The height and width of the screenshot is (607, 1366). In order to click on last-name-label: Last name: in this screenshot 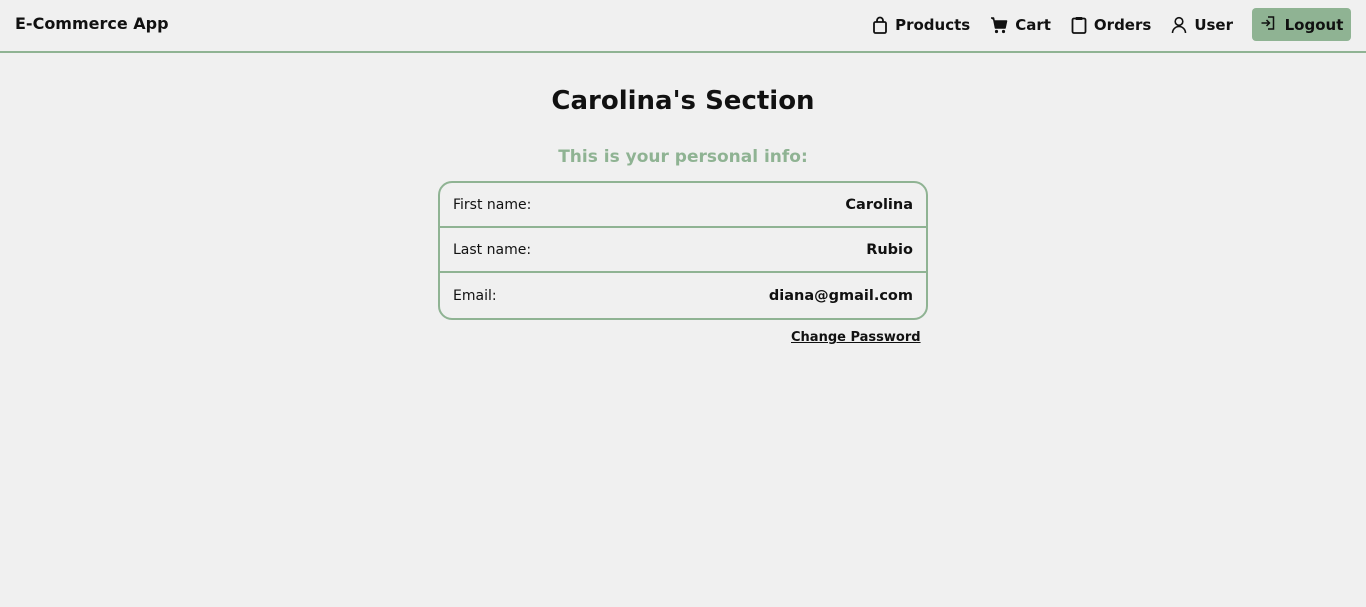, I will do `click(492, 249)`.